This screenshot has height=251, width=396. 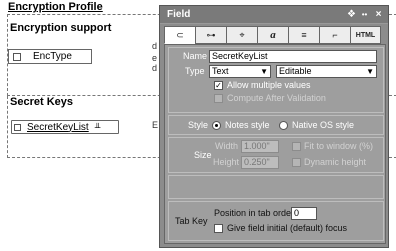 What do you see at coordinates (378, 15) in the screenshot?
I see `close-icon: ×` at bounding box center [378, 15].